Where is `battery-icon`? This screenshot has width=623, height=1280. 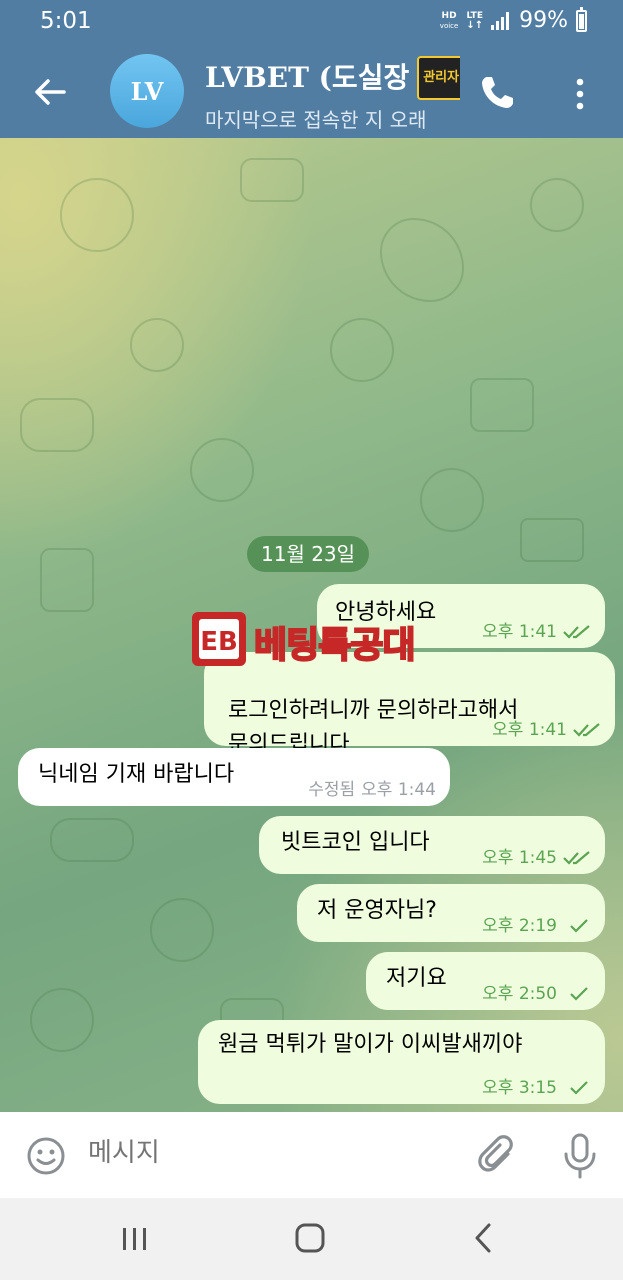 battery-icon is located at coordinates (581, 19).